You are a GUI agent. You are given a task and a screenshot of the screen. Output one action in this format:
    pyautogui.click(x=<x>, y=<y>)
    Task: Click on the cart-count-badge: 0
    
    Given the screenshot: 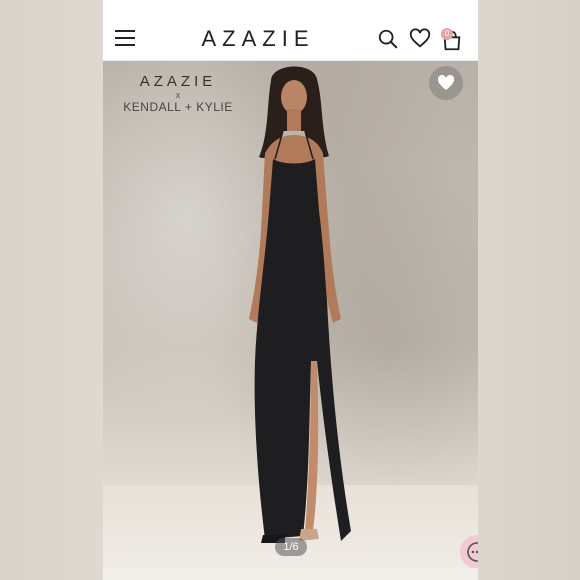 What is the action you would take?
    pyautogui.click(x=447, y=34)
    